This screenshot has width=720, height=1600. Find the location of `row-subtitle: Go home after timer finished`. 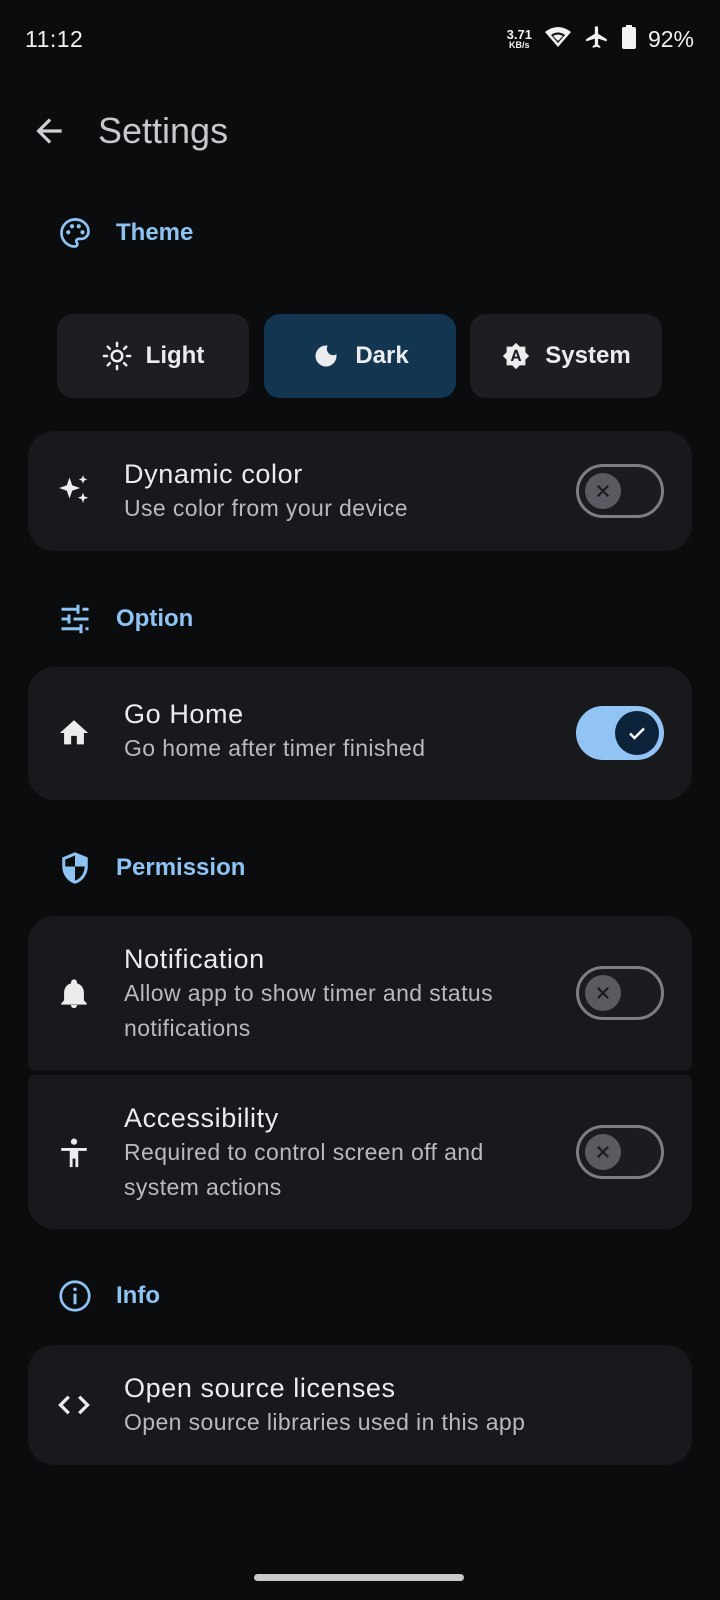

row-subtitle: Go home after timer finished is located at coordinates (275, 748).